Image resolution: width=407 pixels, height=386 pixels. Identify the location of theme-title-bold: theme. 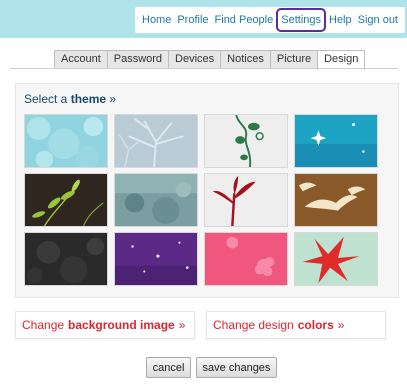
(88, 99).